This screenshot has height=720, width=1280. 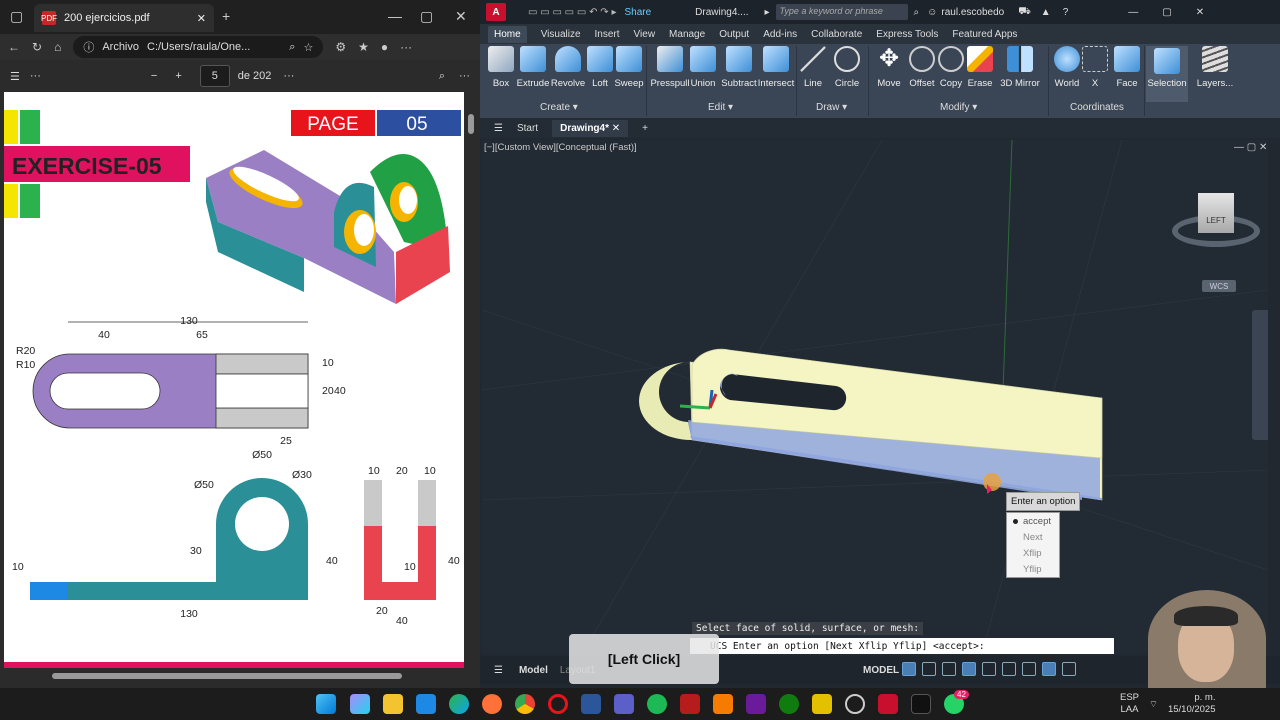 I want to click on new-file-tab-icon: +, so click(x=645, y=128).